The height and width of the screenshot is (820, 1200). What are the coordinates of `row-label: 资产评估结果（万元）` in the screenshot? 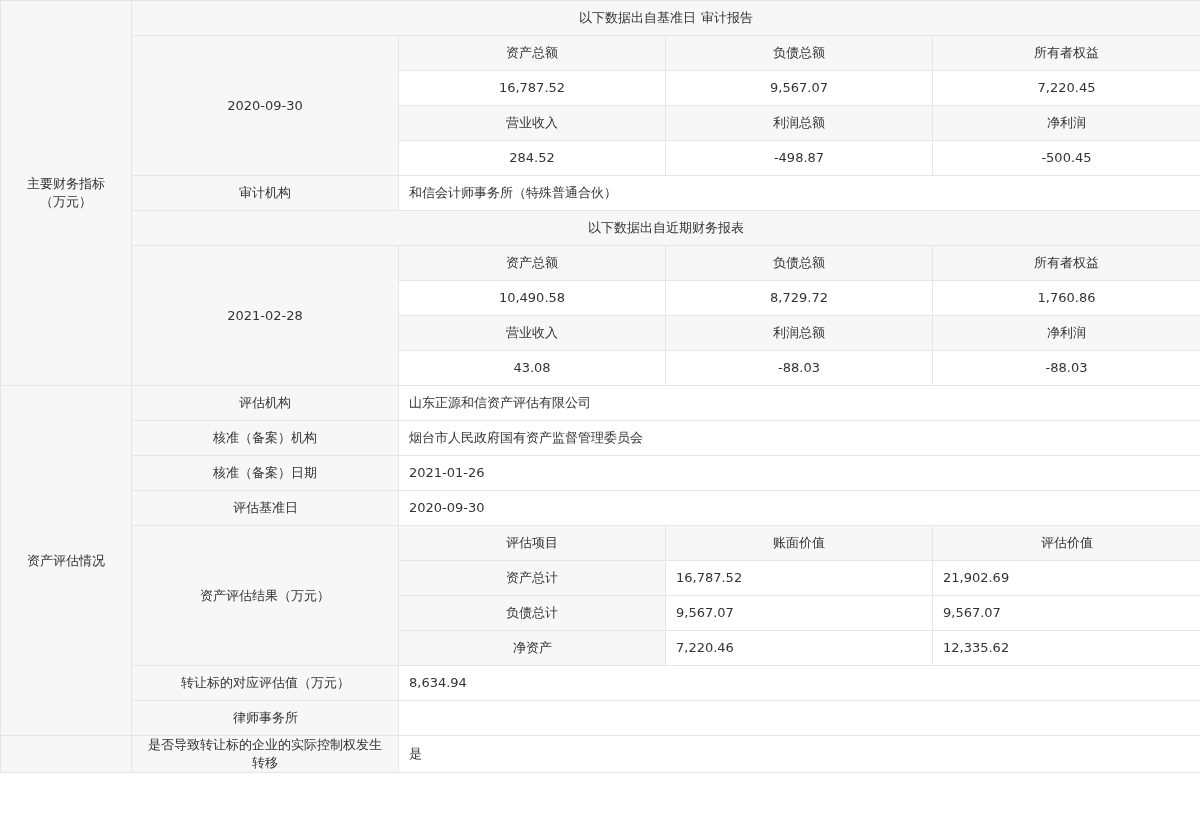 It's located at (265, 595).